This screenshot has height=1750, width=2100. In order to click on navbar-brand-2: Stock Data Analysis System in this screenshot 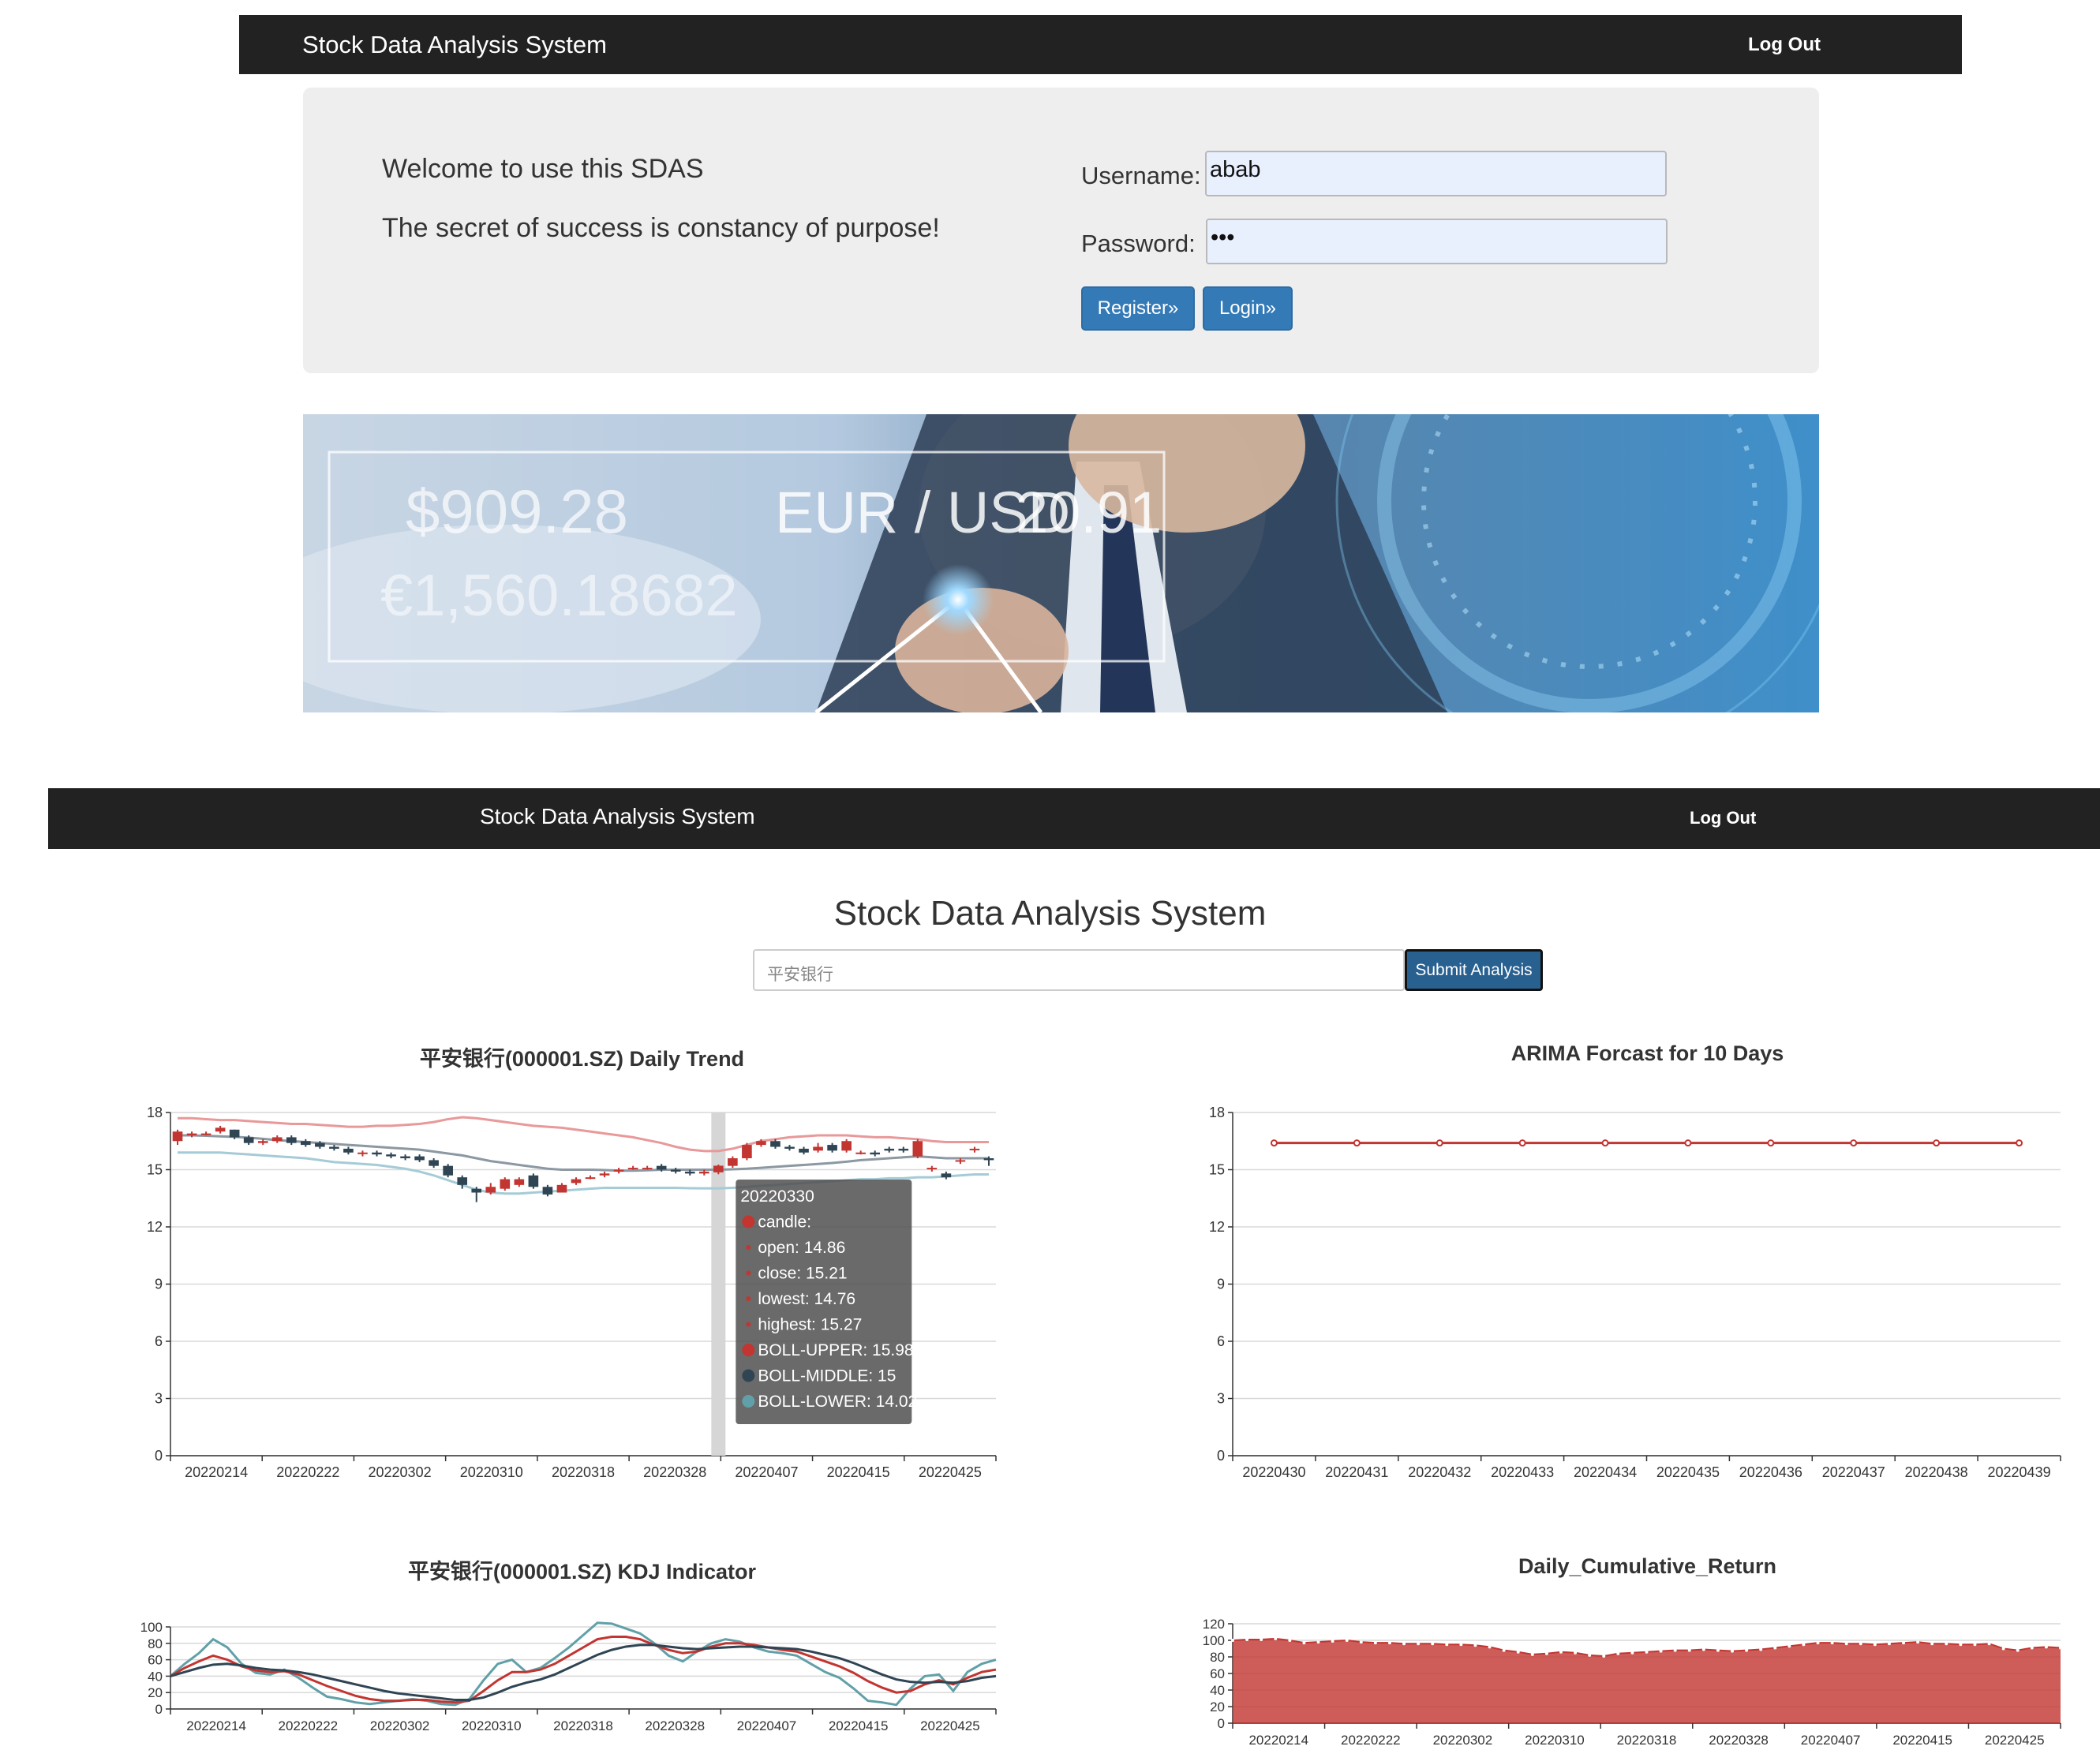, I will do `click(617, 816)`.